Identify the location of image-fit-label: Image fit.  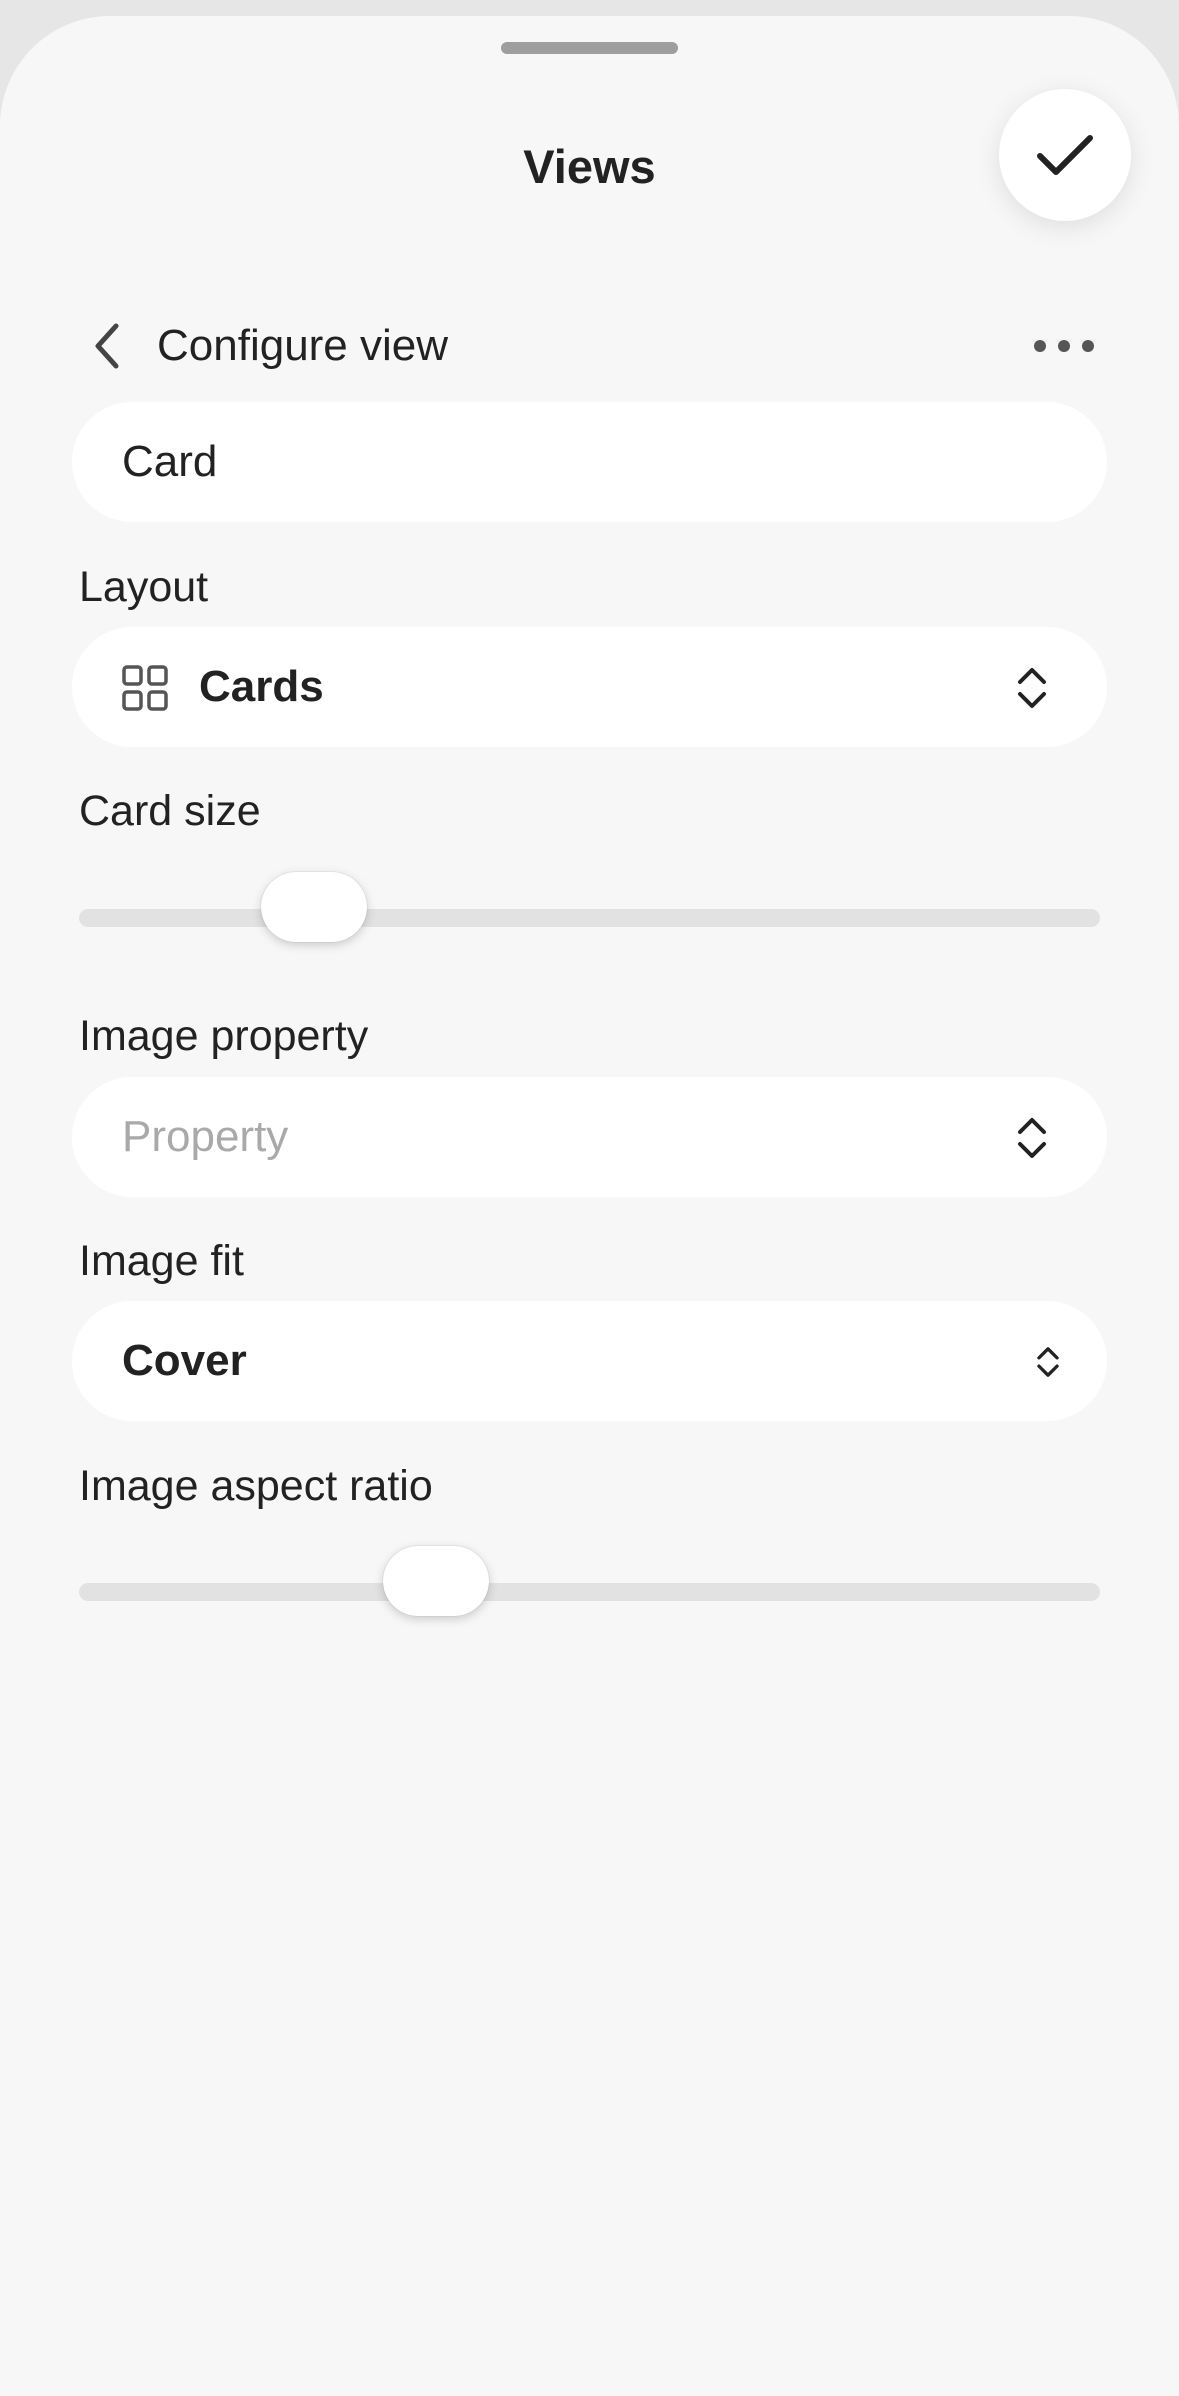
(161, 1261).